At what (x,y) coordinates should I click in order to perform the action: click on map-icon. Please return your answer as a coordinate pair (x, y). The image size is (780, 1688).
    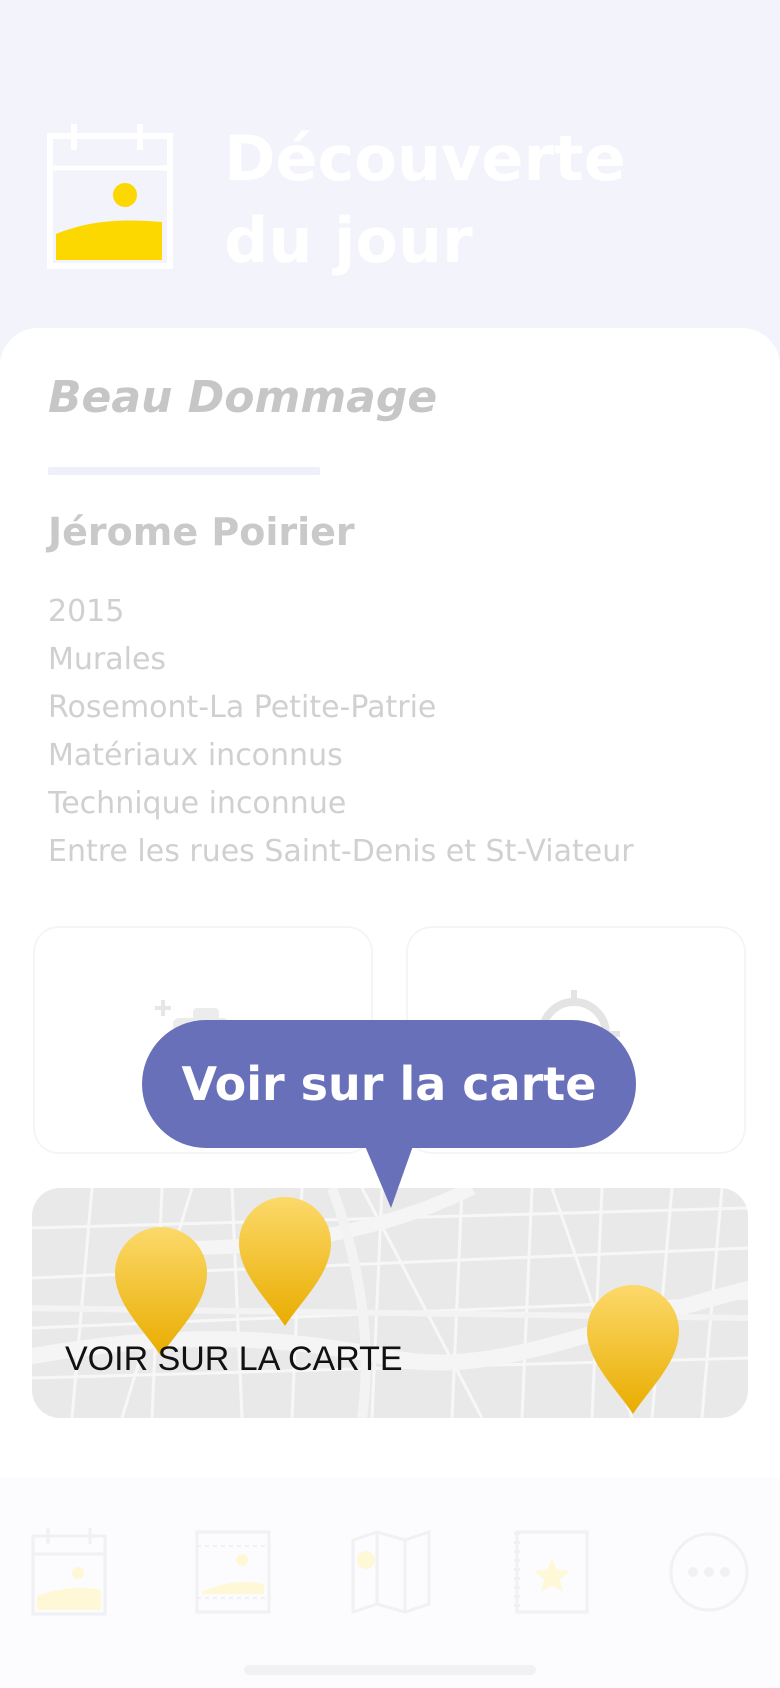
    Looking at the image, I should click on (391, 1572).